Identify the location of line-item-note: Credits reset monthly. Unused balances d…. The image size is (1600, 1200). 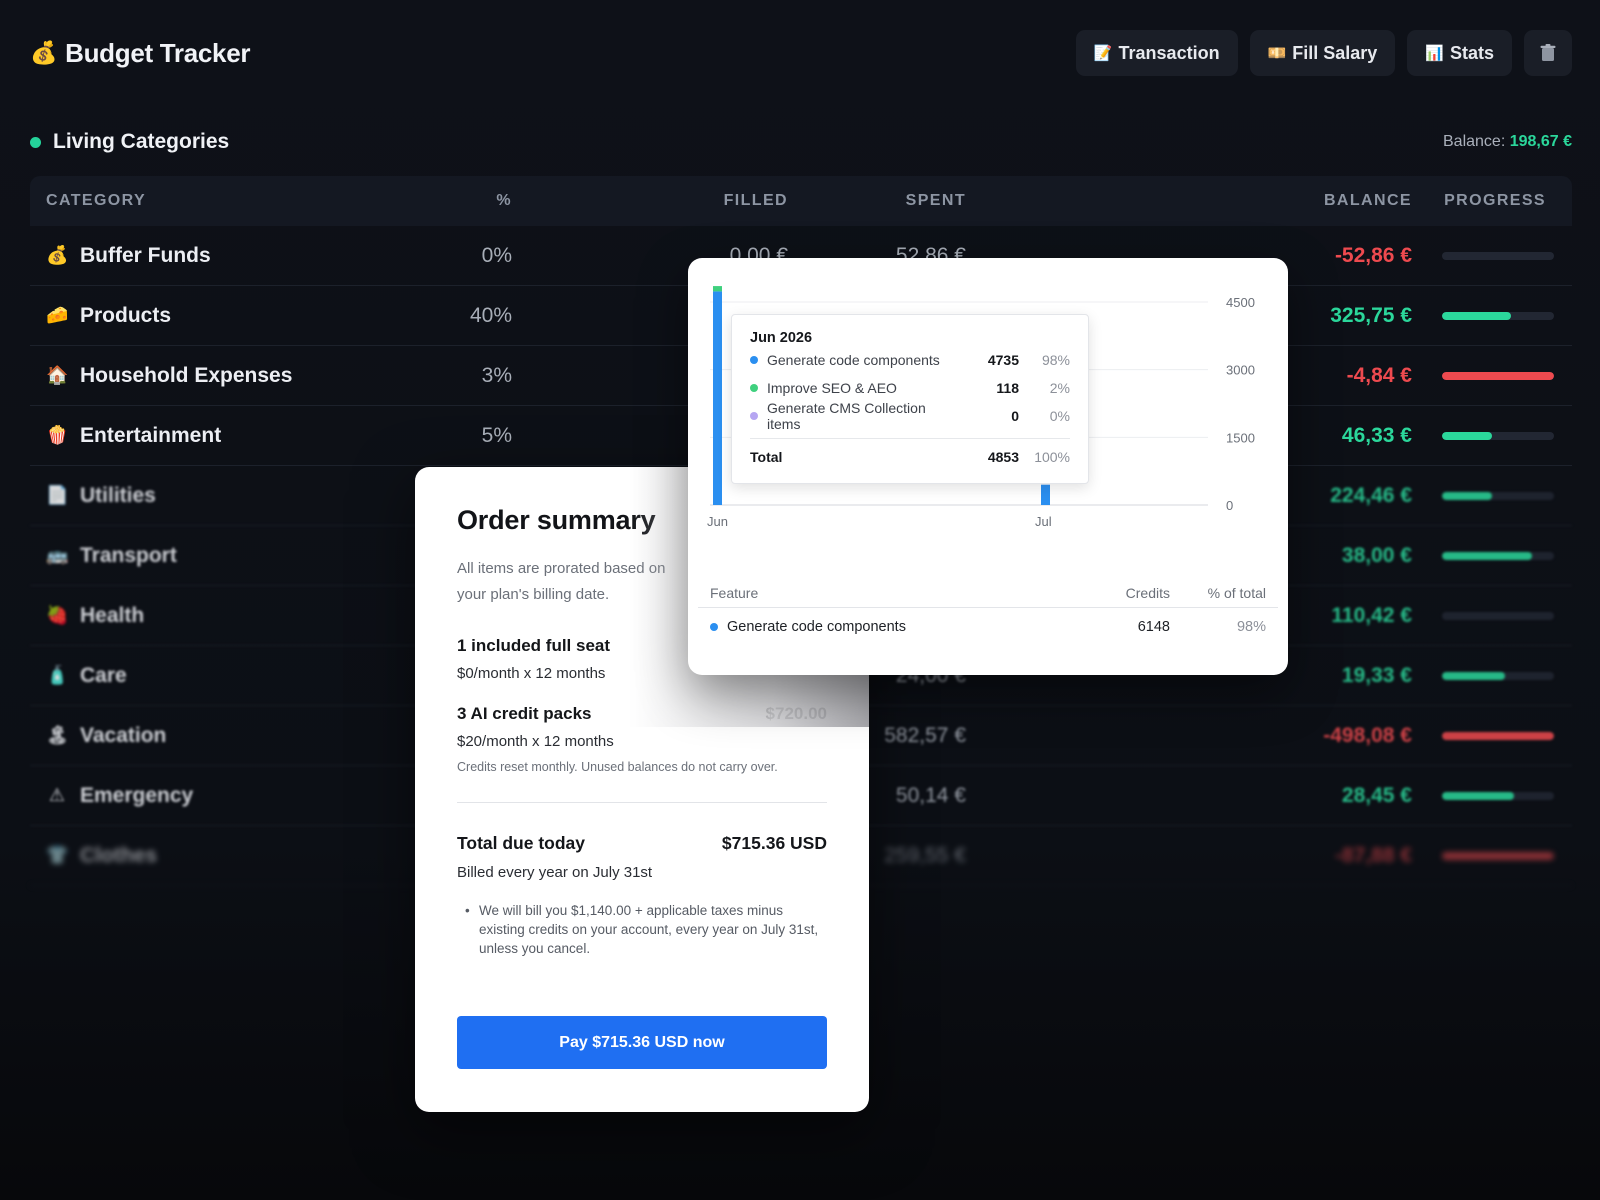
(617, 767).